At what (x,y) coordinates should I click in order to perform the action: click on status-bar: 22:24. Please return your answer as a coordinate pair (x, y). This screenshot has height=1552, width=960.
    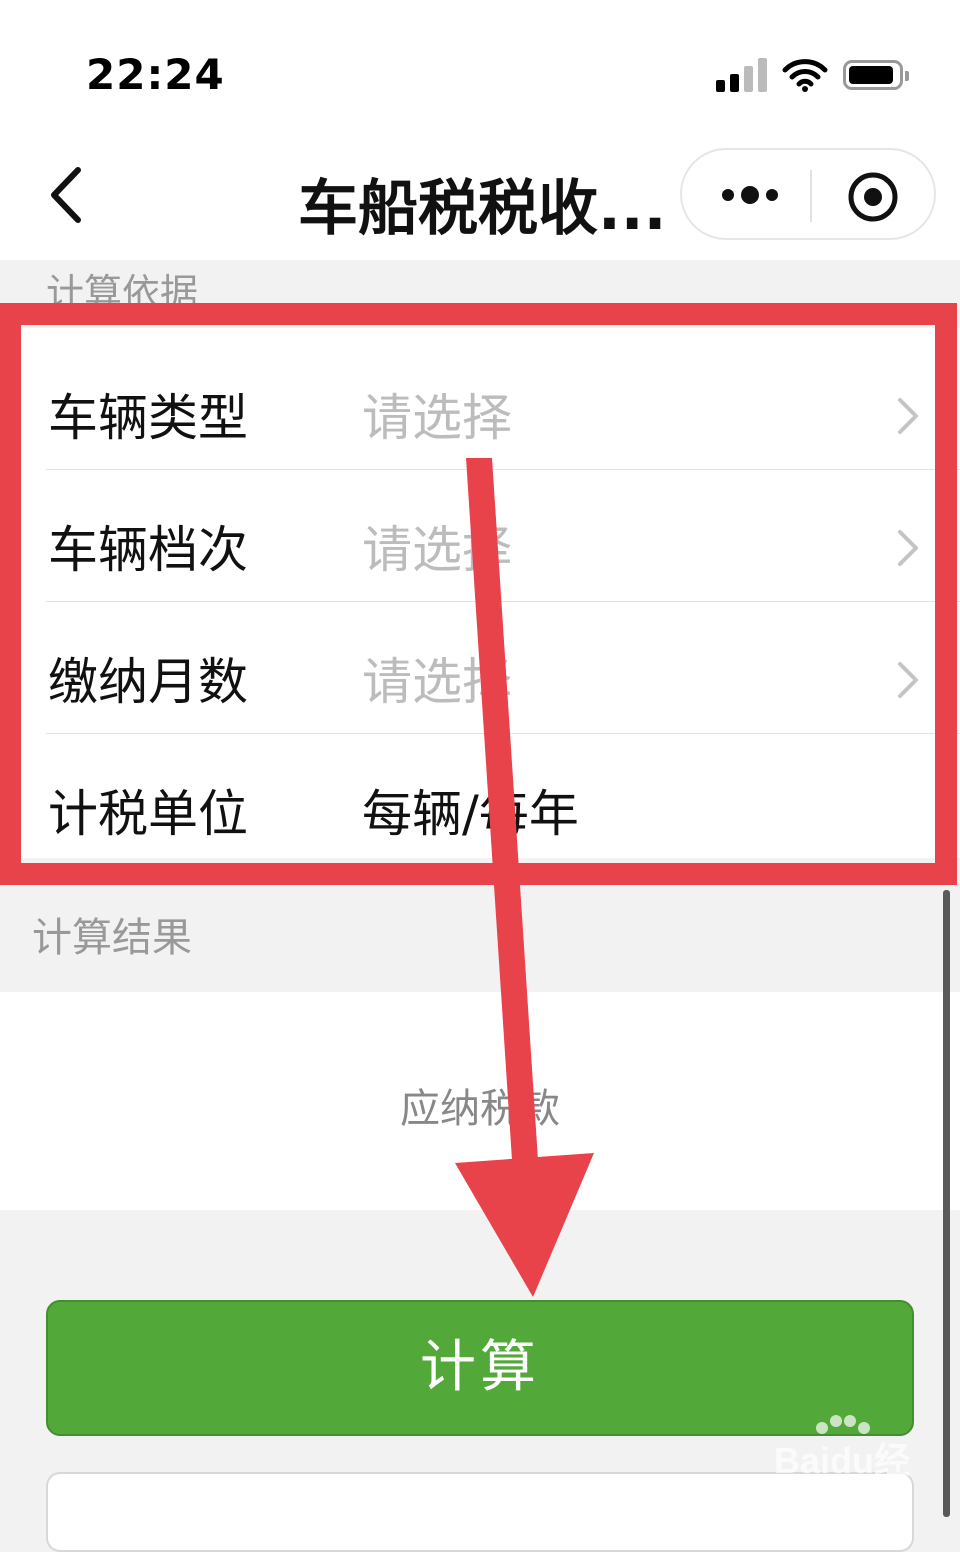
    Looking at the image, I should click on (480, 65).